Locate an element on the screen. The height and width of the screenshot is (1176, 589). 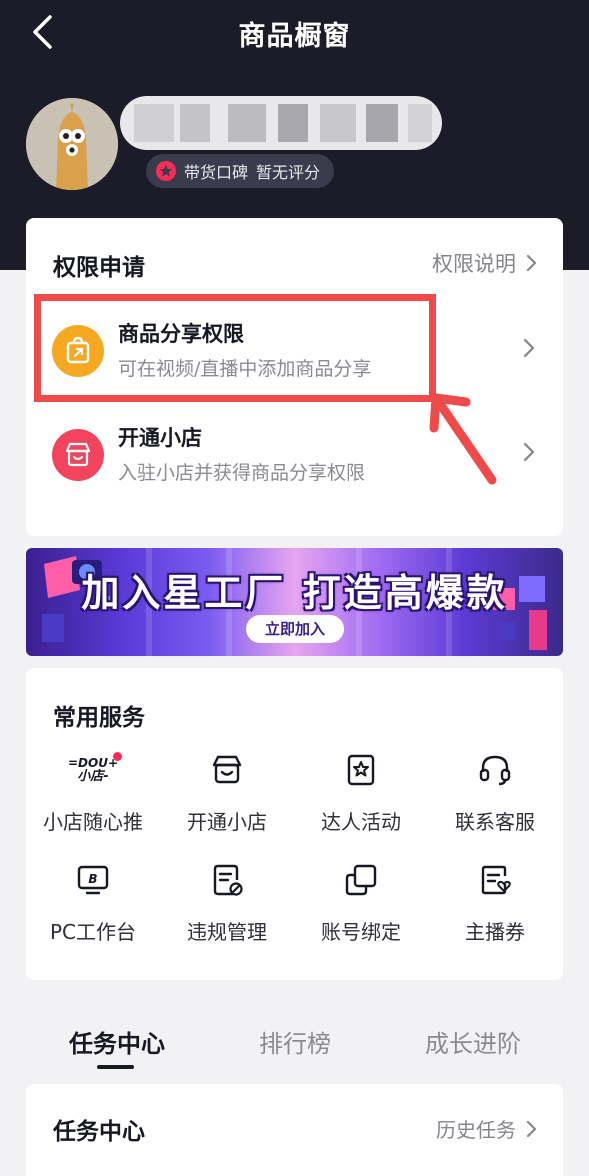
service-label: 小店随心推 is located at coordinates (93, 822).